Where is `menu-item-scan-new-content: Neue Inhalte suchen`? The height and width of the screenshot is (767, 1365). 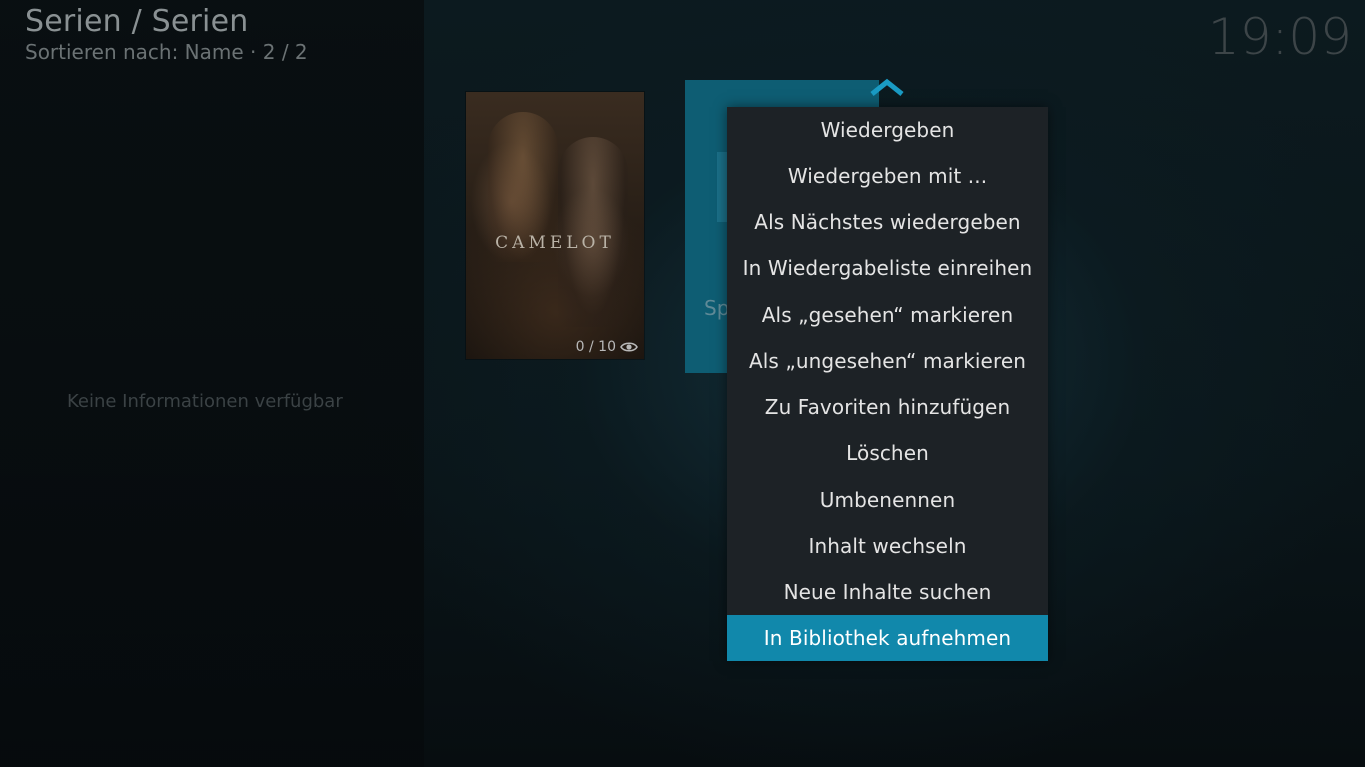 menu-item-scan-new-content: Neue Inhalte suchen is located at coordinates (887, 592).